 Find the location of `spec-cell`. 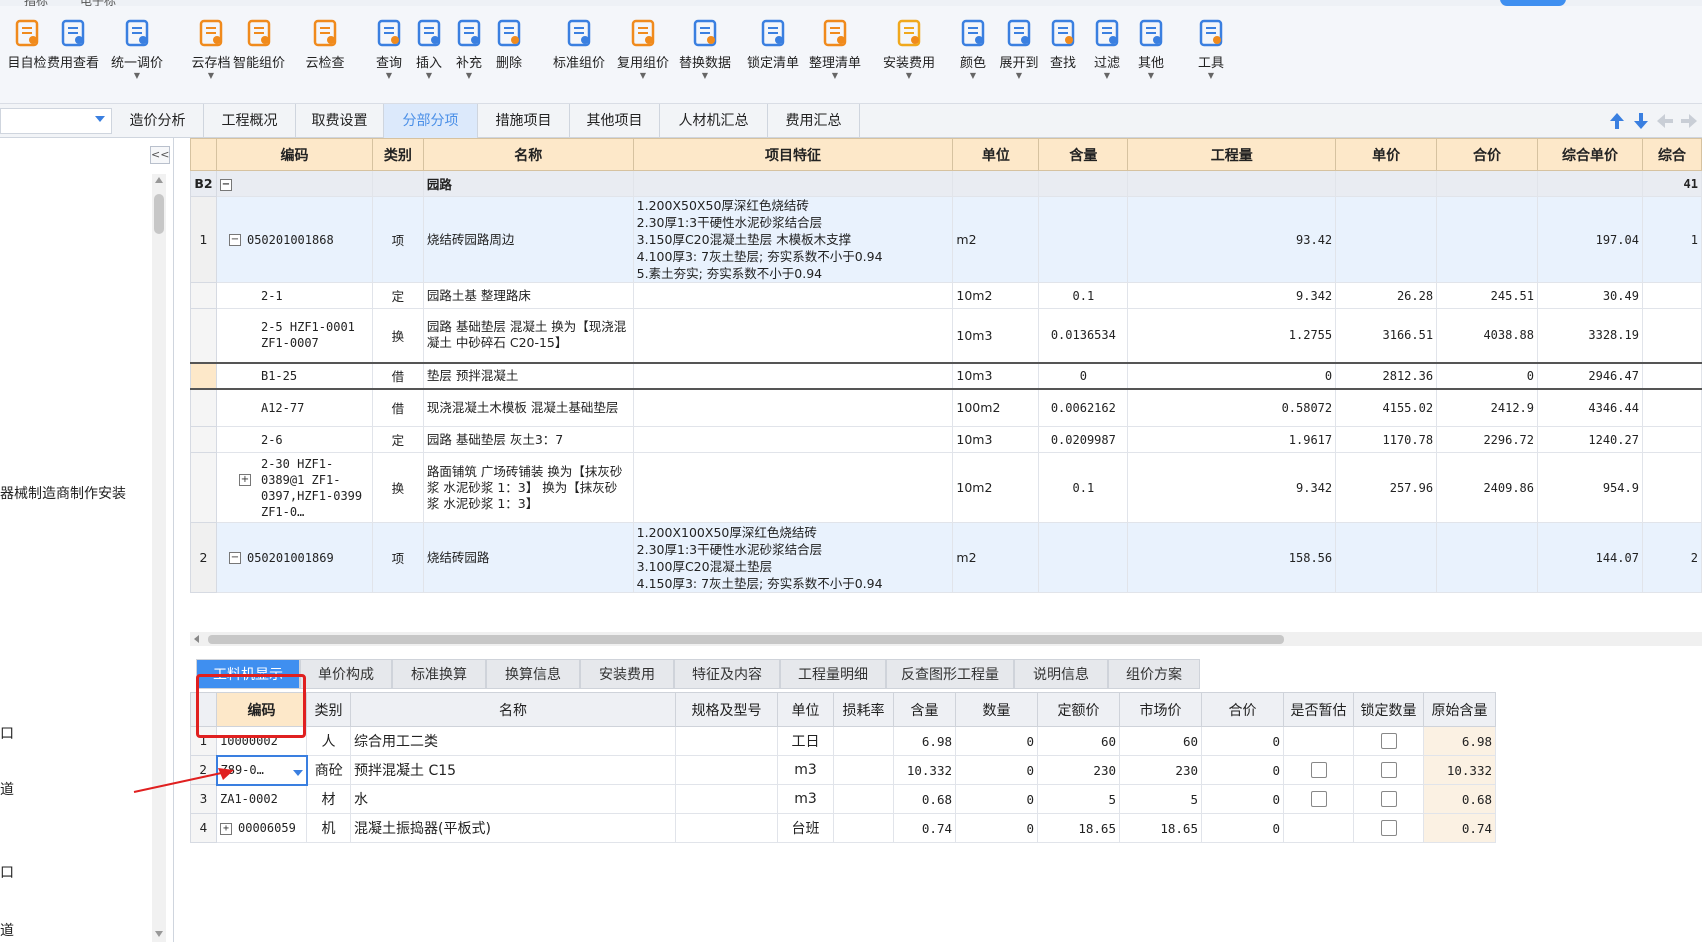

spec-cell is located at coordinates (726, 799).